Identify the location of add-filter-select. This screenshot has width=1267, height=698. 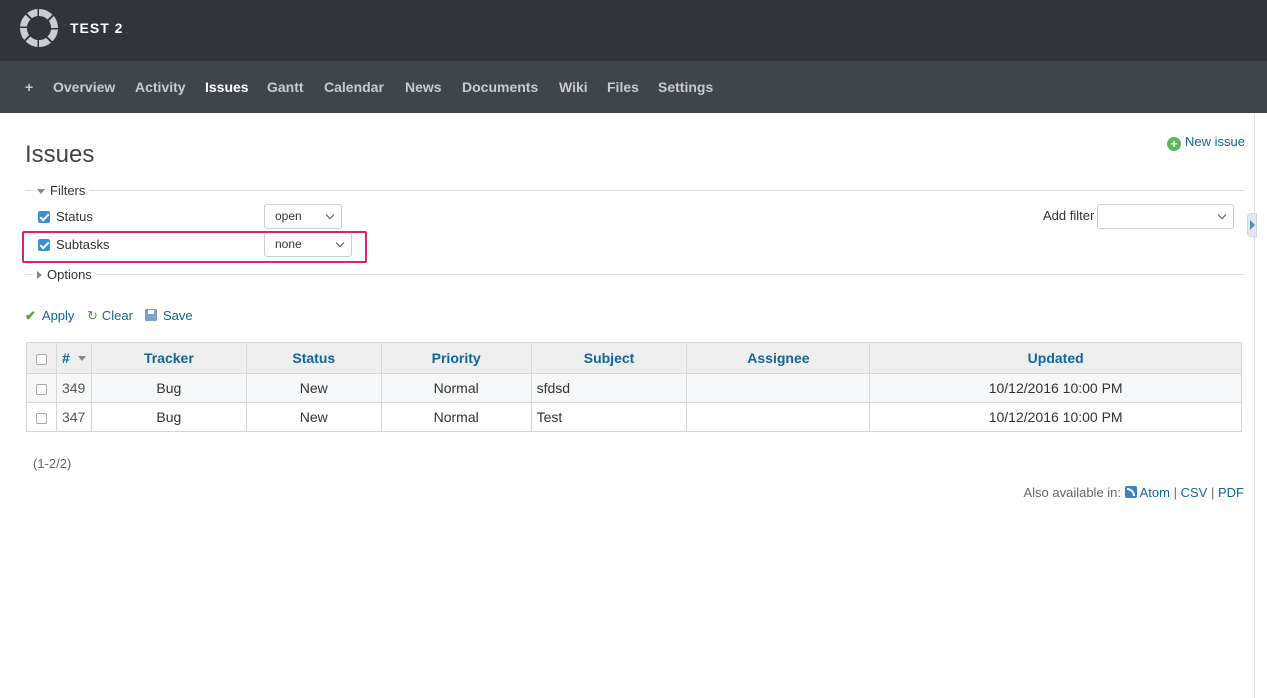
(1165, 216).